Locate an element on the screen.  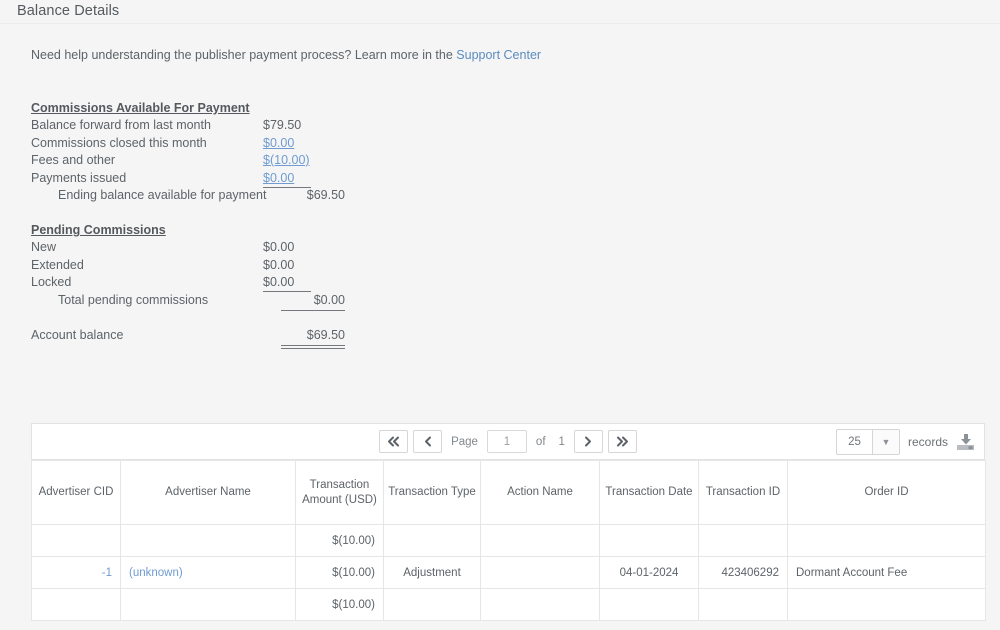
download-icon is located at coordinates (965, 442).